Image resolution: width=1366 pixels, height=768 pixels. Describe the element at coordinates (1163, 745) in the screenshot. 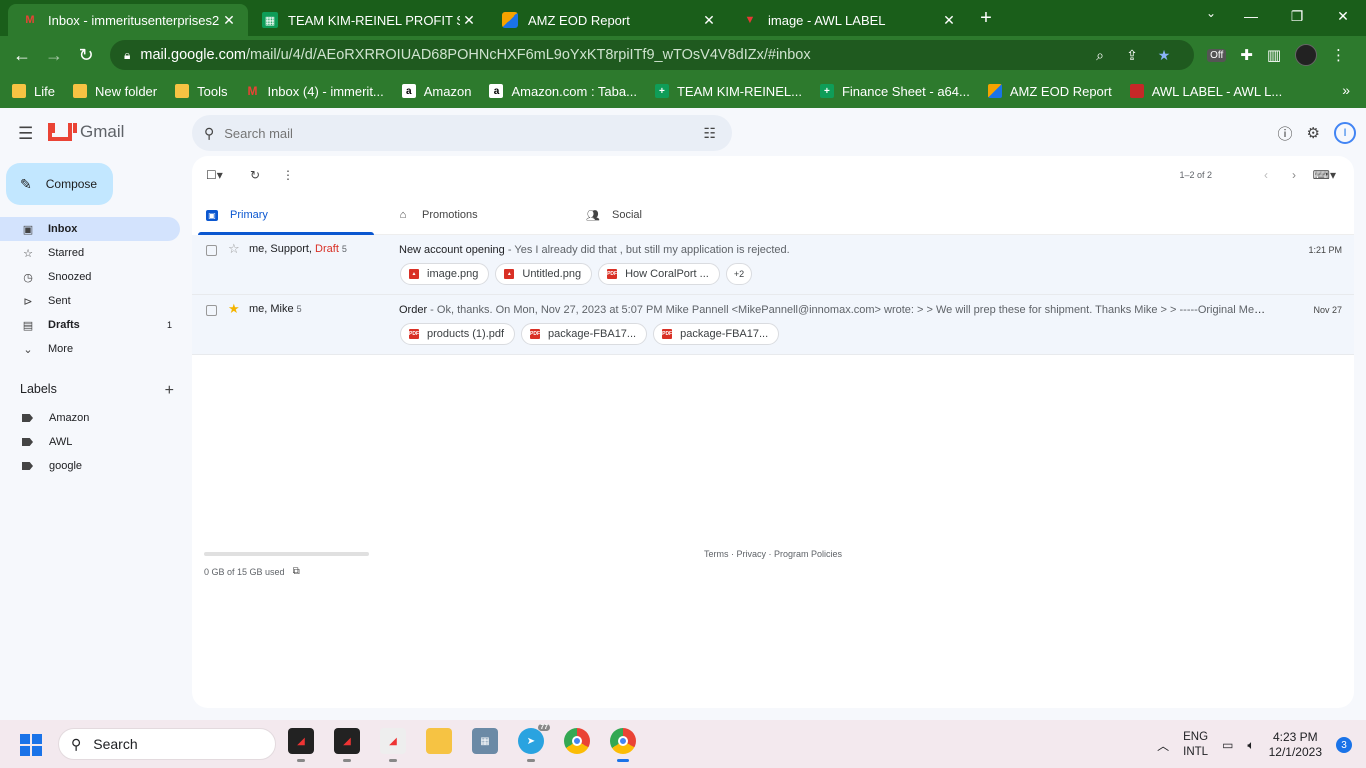

I see `tray-chevron-up-icon: ︿` at that location.